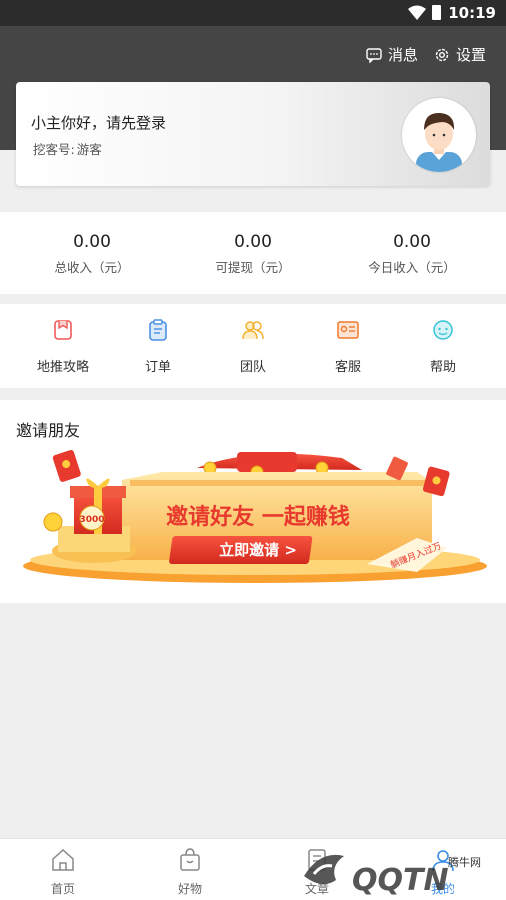 The width and height of the screenshot is (506, 900). What do you see at coordinates (253, 13) in the screenshot?
I see `status-bar: 10:19` at bounding box center [253, 13].